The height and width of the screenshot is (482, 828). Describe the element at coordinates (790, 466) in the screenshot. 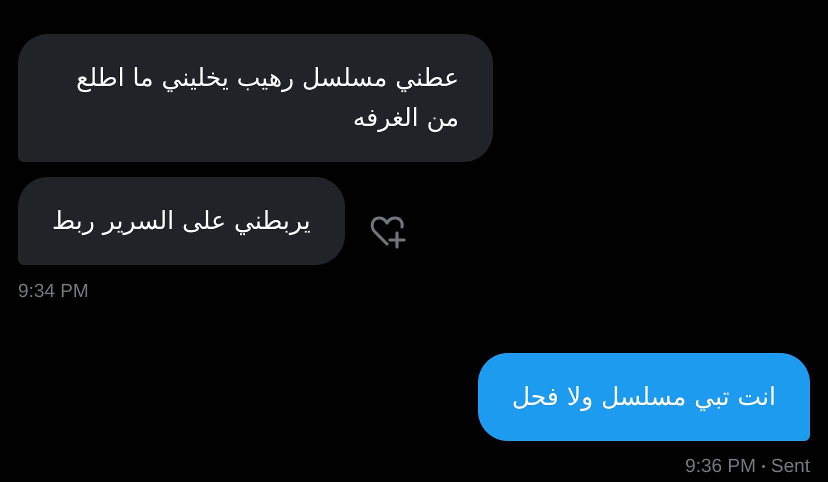

I see `message-status: Sent` at that location.